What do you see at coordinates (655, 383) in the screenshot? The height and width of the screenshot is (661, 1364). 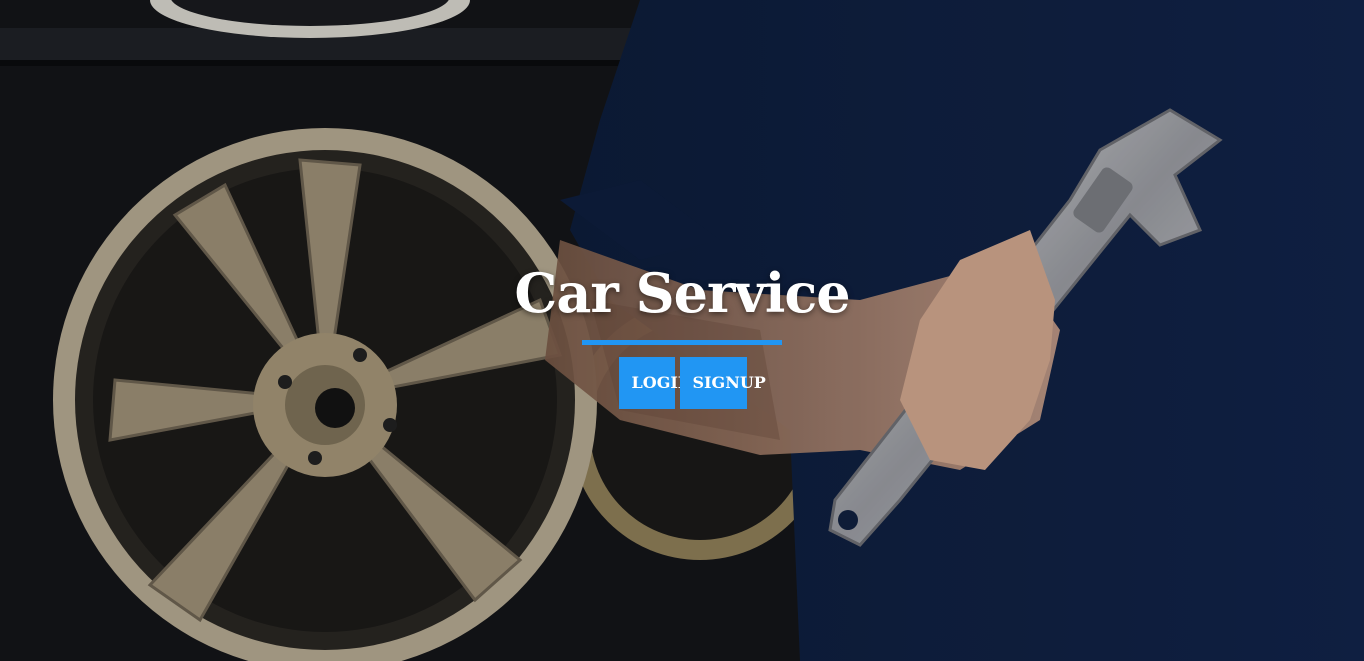 I see `login-button: LOGIN` at bounding box center [655, 383].